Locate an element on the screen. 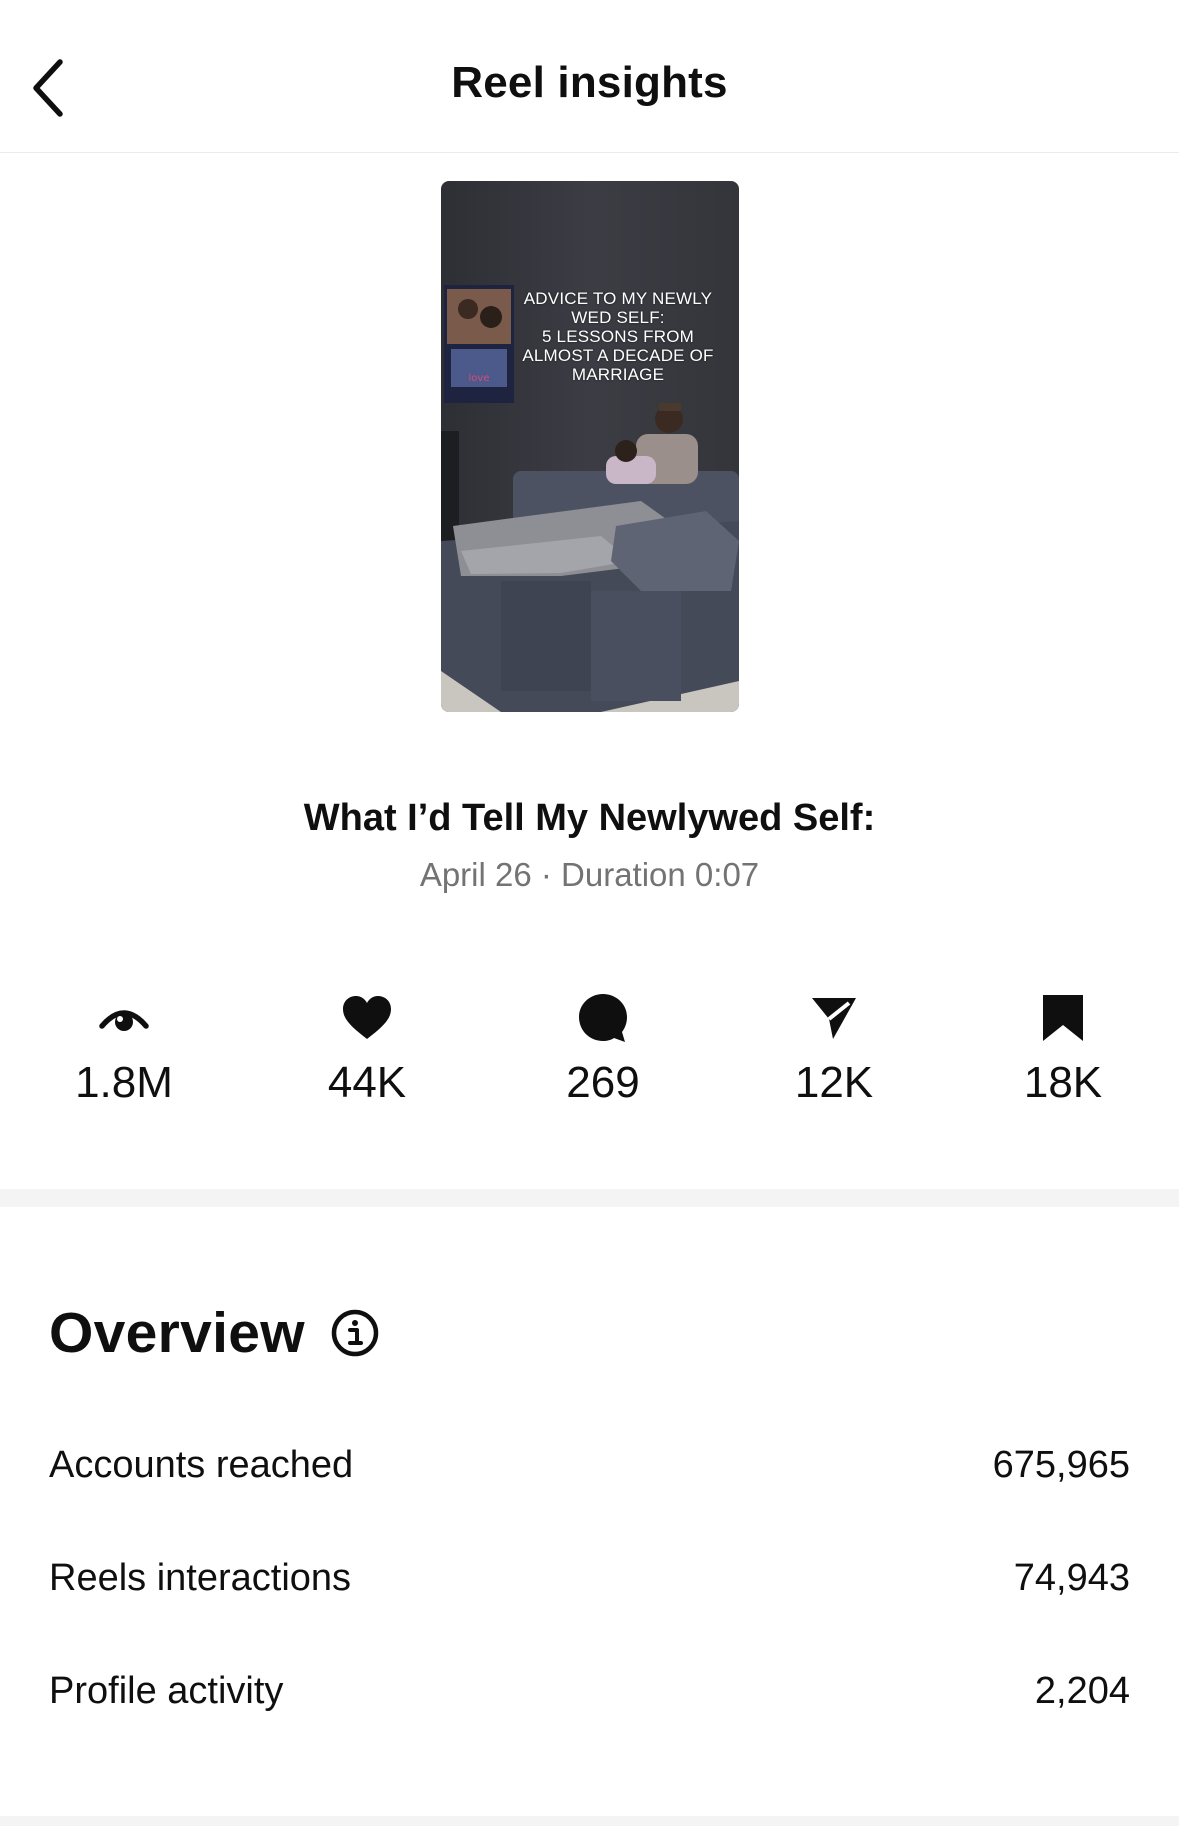 This screenshot has width=1179, height=1826. stat-views: 1.8M is located at coordinates (124, 1049).